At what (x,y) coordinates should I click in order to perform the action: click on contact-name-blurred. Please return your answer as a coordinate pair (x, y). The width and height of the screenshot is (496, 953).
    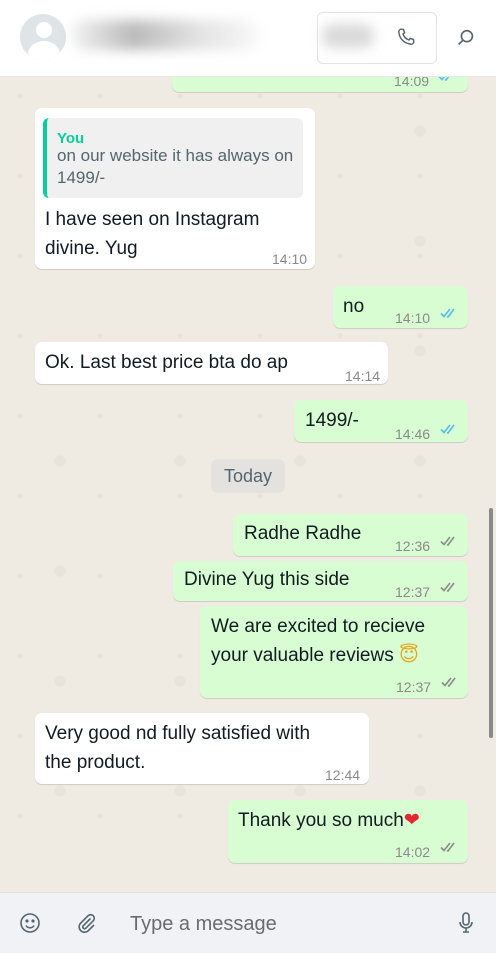
    Looking at the image, I should click on (165, 35).